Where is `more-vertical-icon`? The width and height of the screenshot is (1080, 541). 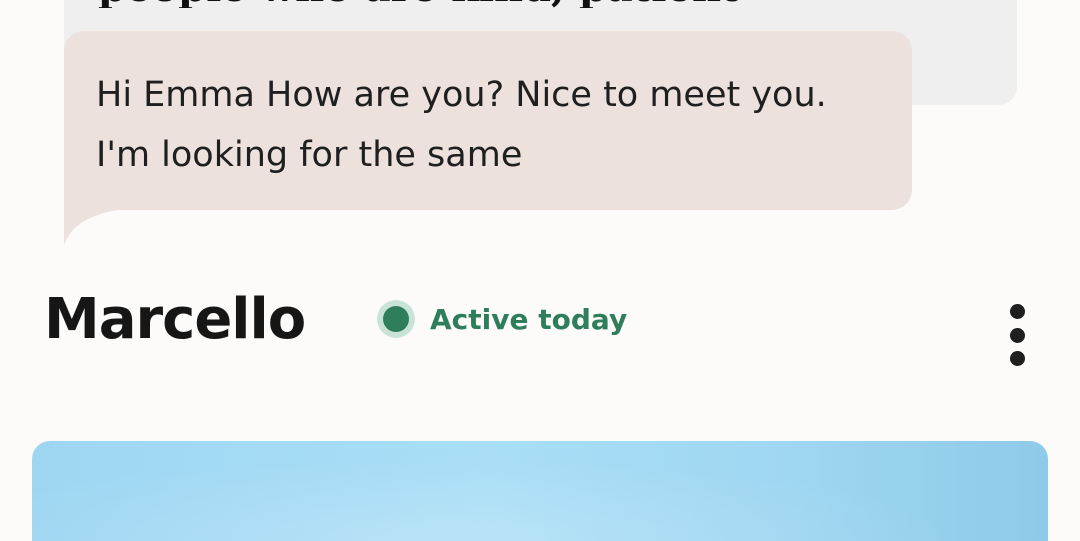
more-vertical-icon is located at coordinates (1017, 335).